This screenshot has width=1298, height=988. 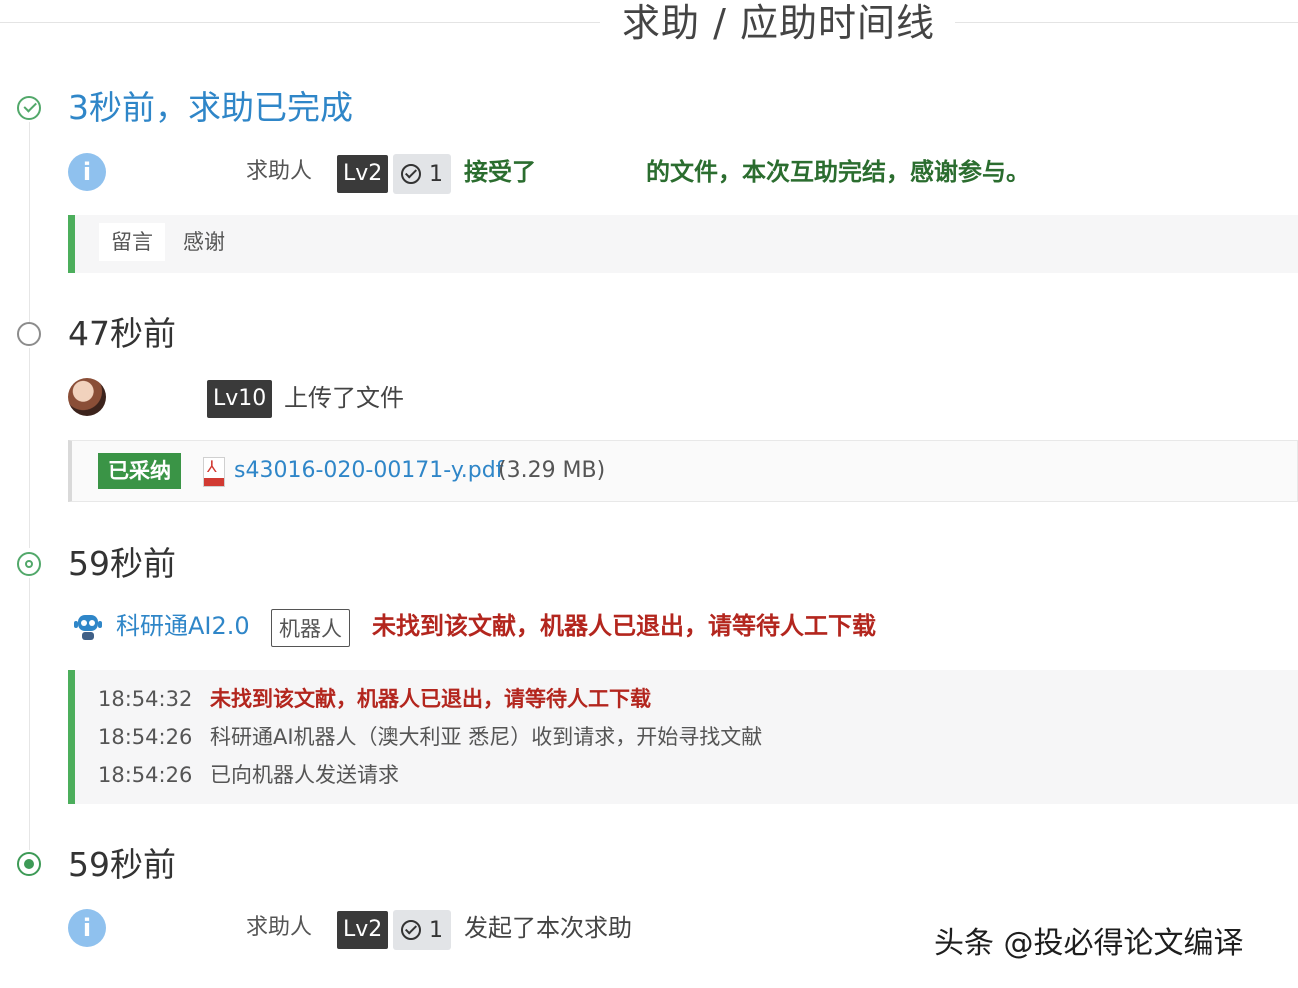 What do you see at coordinates (29, 564) in the screenshot?
I see `processing-signal-icon` at bounding box center [29, 564].